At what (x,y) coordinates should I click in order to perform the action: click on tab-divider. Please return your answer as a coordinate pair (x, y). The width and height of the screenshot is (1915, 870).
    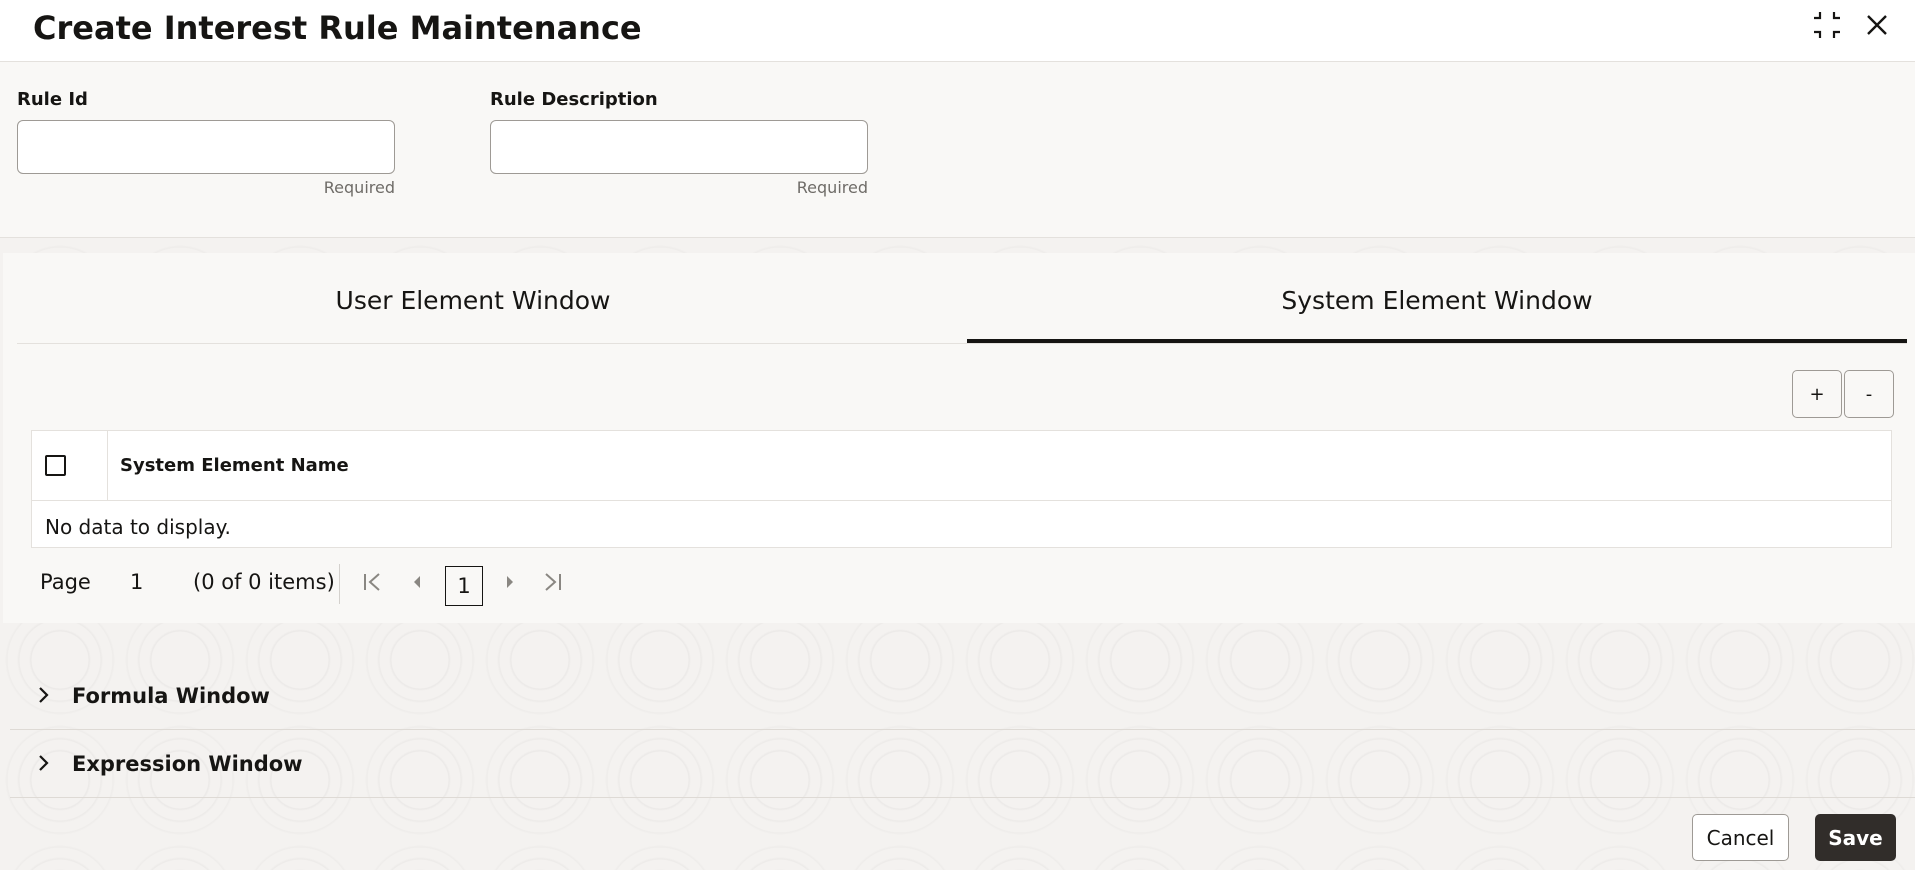
    Looking at the image, I should click on (962, 343).